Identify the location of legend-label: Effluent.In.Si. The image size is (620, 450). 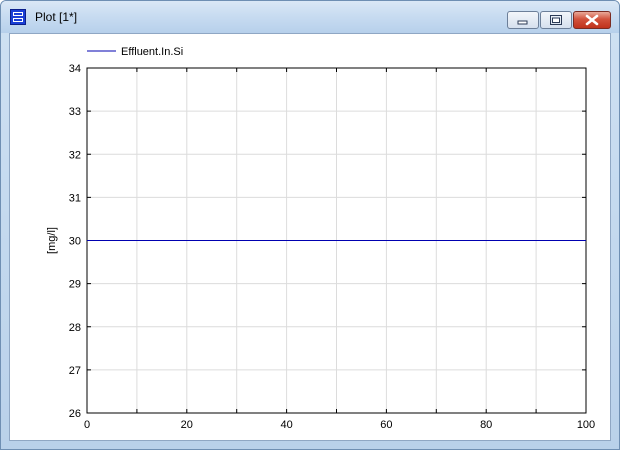
(152, 52).